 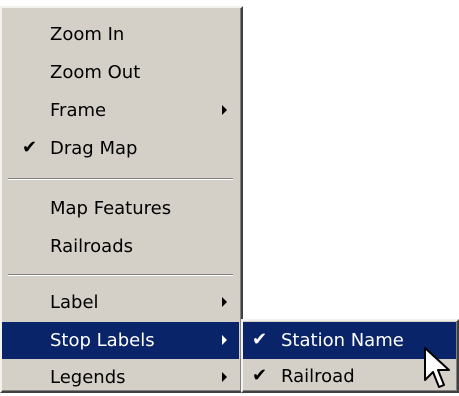 I want to click on menu-item-label: Legends, so click(x=88, y=377).